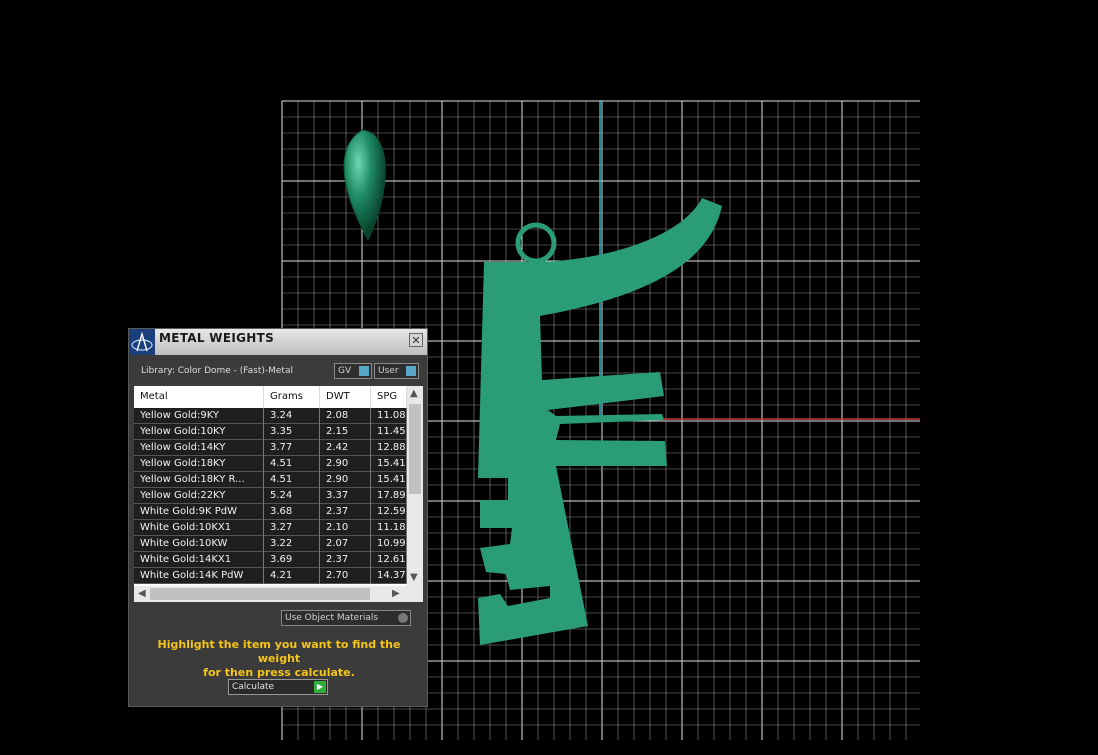 The height and width of the screenshot is (755, 1098). I want to click on table-cell-grams: 3.24, so click(292, 416).